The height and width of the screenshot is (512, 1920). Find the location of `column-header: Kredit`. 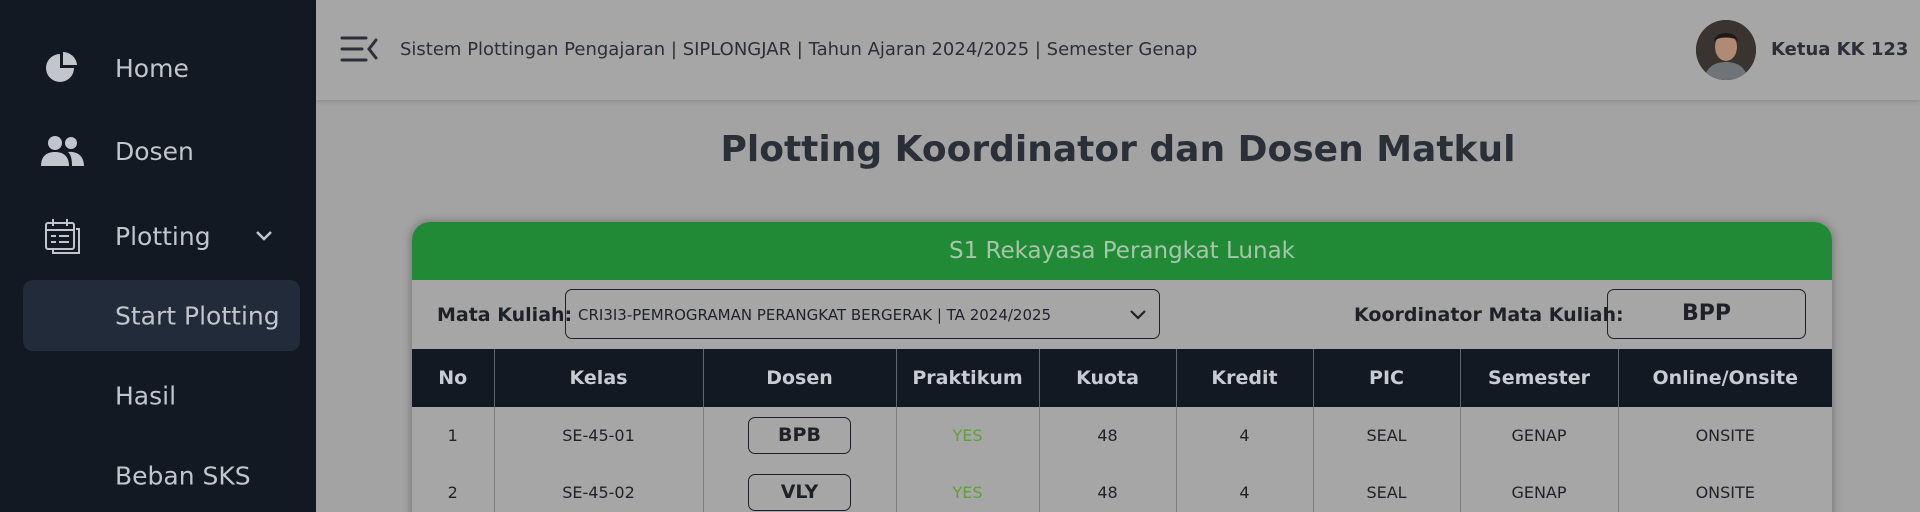

column-header: Kredit is located at coordinates (1245, 378).